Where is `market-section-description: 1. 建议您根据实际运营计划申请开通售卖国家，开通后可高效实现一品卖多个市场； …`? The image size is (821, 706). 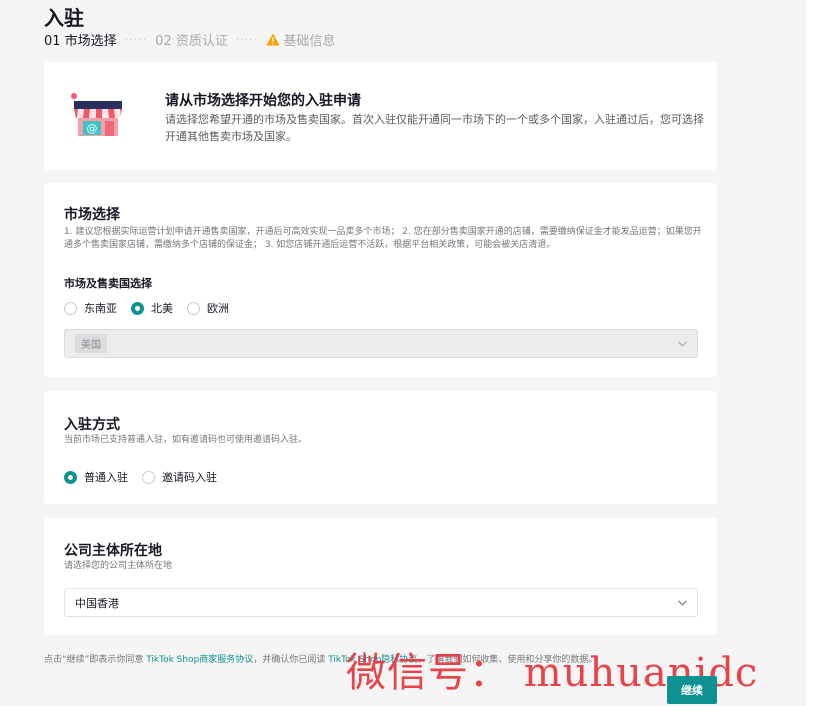 market-section-description: 1. 建议您根据实际运营计划申请开通售卖国家，开通后可高效实现一品卖多个市场； … is located at coordinates (383, 238).